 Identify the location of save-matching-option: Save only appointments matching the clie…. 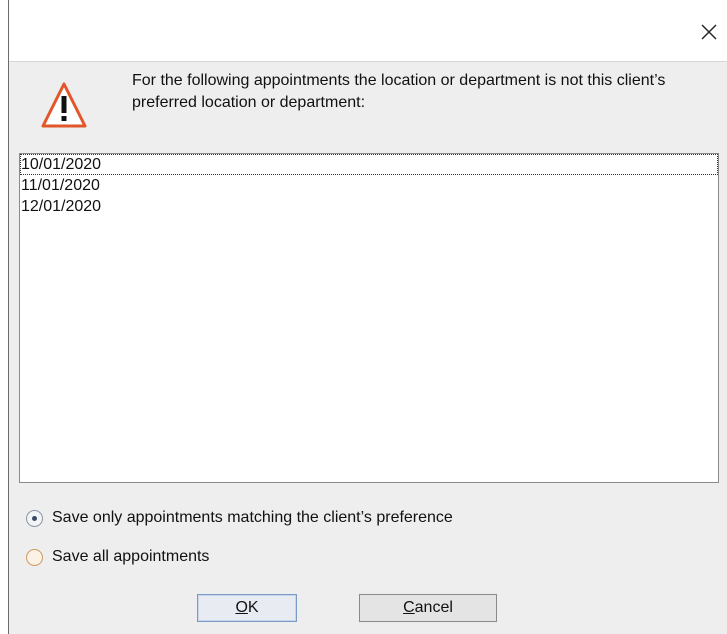
(239, 518).